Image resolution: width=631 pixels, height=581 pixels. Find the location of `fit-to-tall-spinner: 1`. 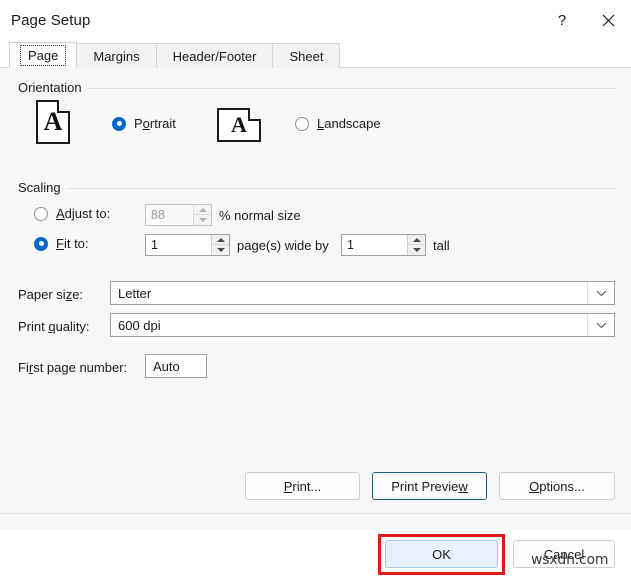

fit-to-tall-spinner: 1 is located at coordinates (383, 245).